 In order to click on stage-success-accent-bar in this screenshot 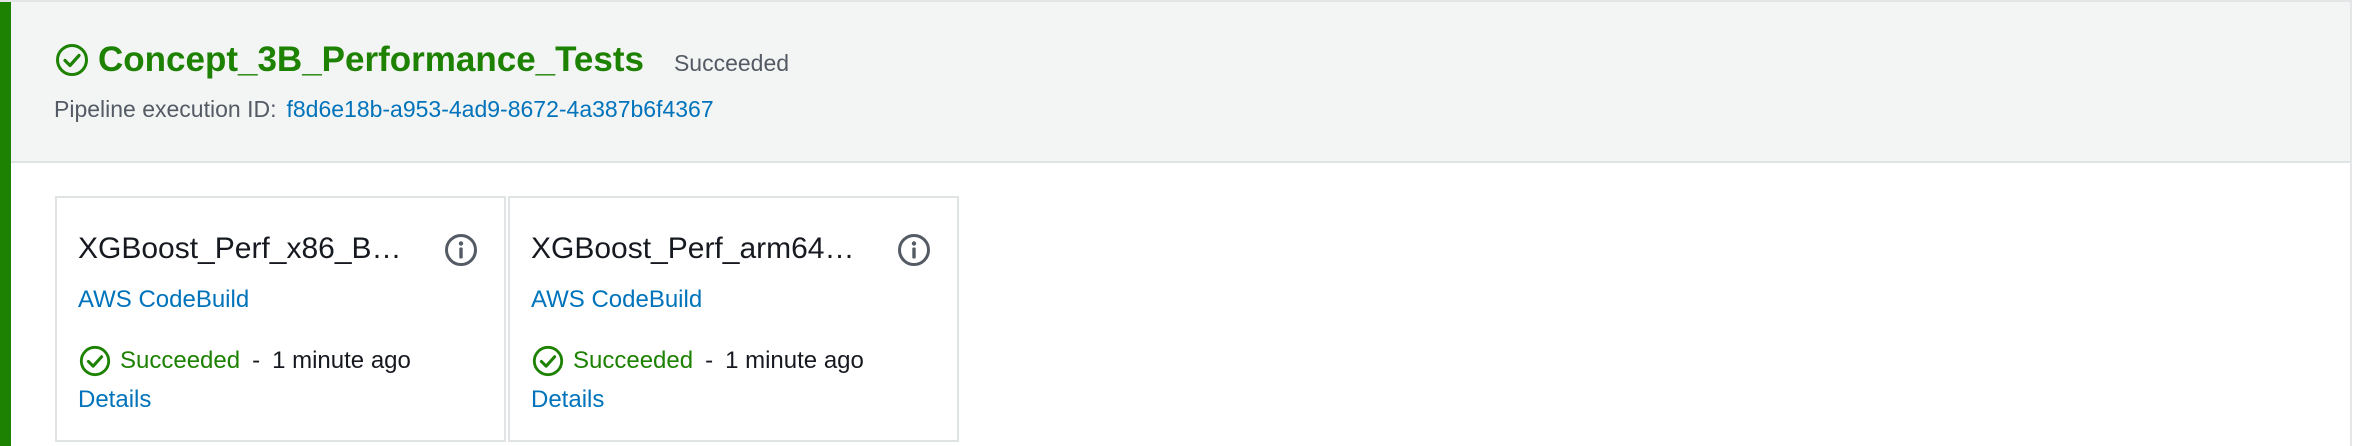, I will do `click(5, 224)`.